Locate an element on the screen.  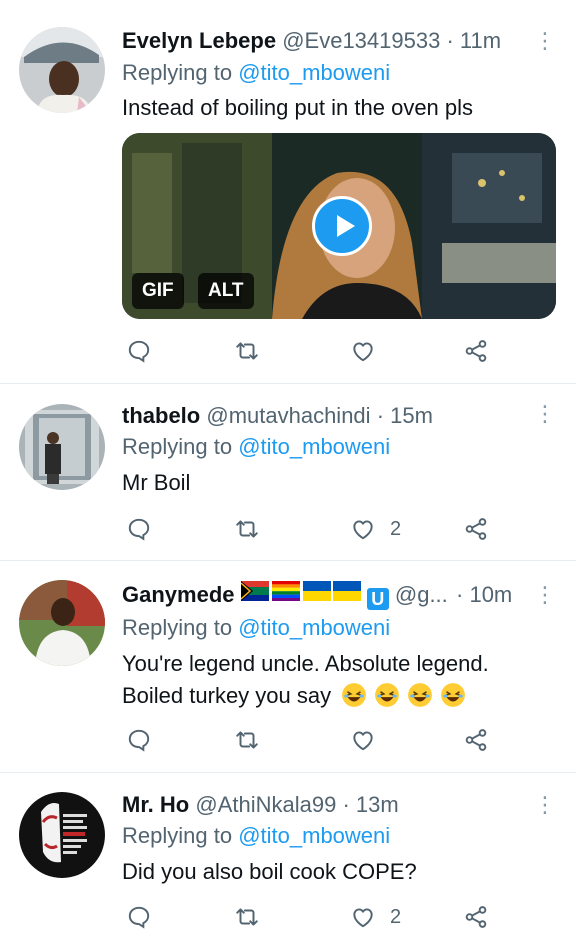
gif-media: GIF ALT is located at coordinates (339, 226).